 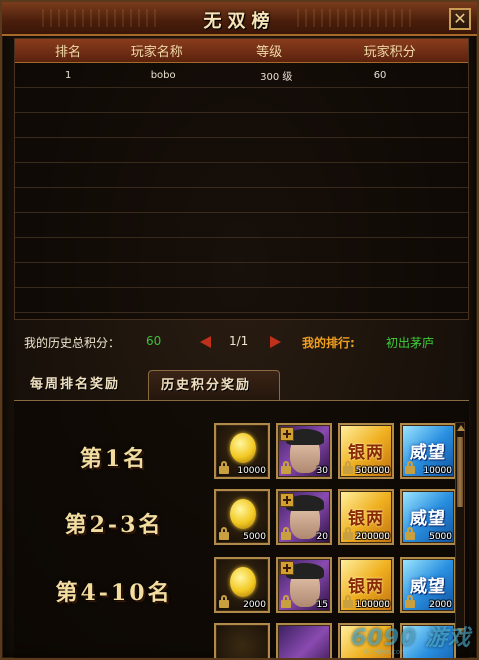 I want to click on gold-coin-item: 5000, so click(x=242, y=517).